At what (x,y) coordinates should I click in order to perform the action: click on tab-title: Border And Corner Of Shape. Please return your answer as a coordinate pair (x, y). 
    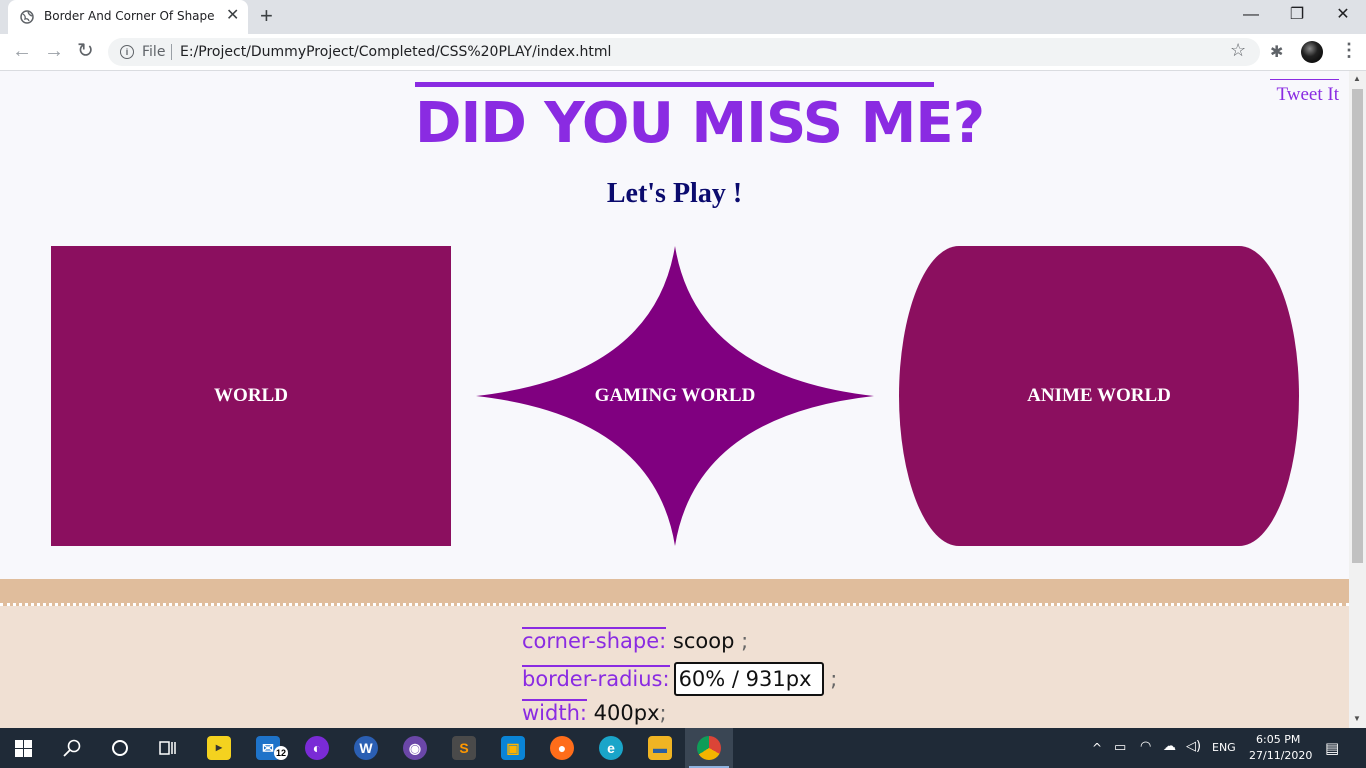
    Looking at the image, I should click on (129, 16).